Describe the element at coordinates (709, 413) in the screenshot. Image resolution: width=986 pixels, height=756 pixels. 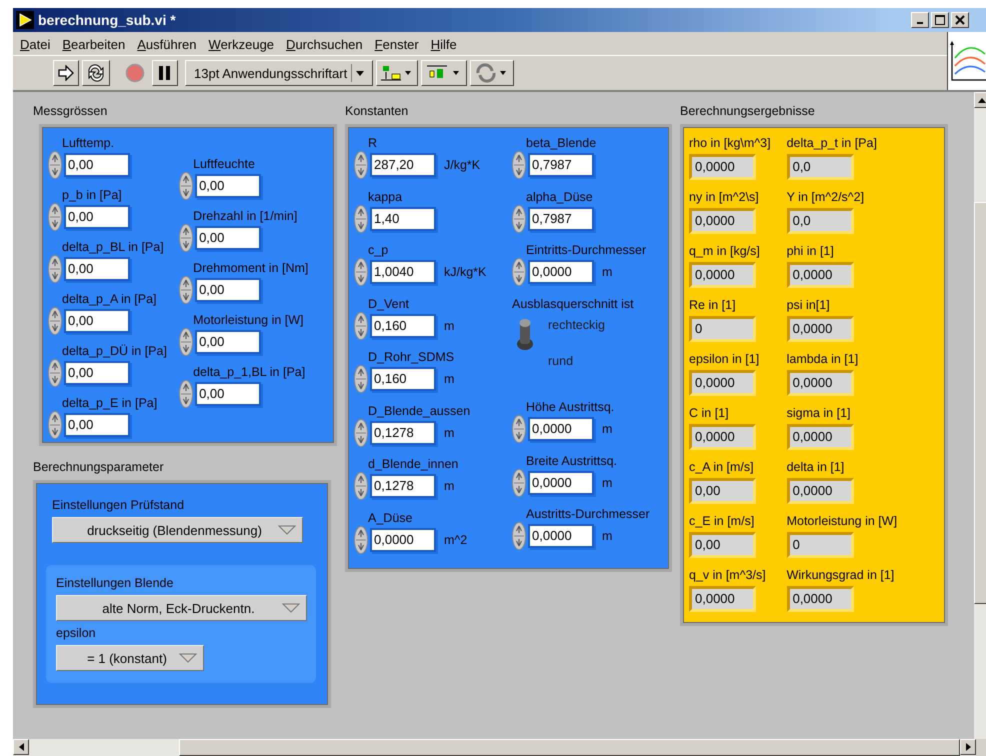
I see `field-label: C in [1]` at that location.